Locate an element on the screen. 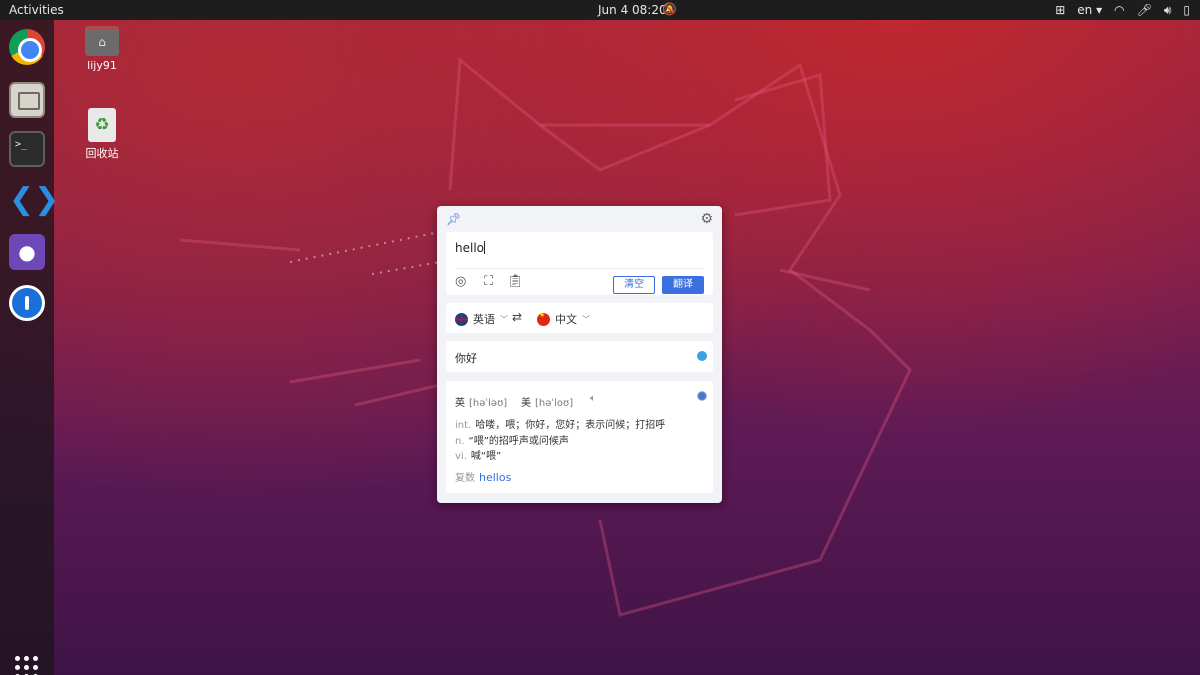  china-flag-icon is located at coordinates (543, 318).